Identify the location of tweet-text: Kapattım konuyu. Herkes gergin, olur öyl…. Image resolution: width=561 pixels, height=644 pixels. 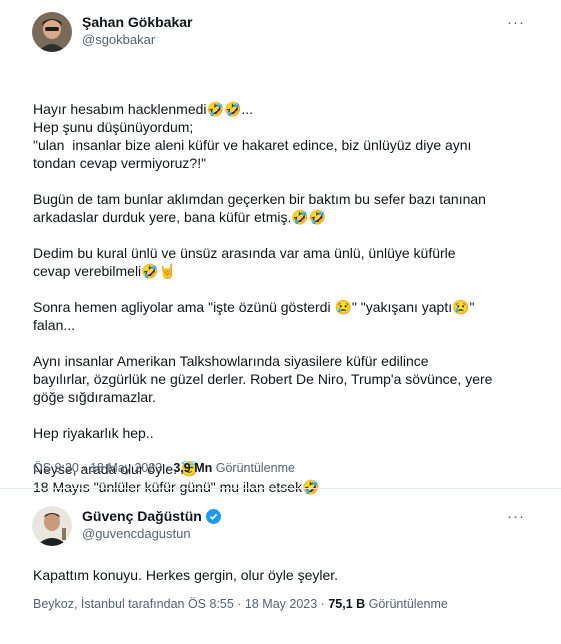
(186, 575).